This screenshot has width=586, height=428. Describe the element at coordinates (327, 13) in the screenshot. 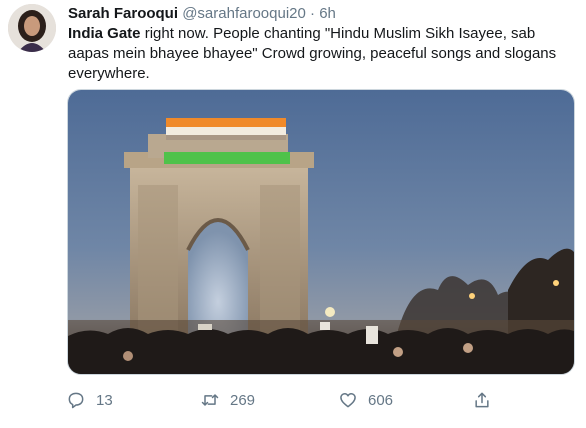

I see `tweet-timestamp: 6h` at that location.